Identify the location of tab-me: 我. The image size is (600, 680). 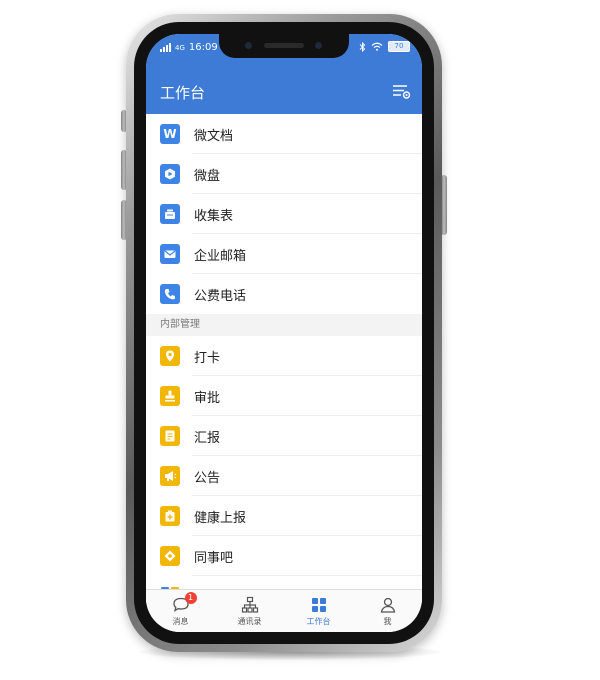
(387, 611).